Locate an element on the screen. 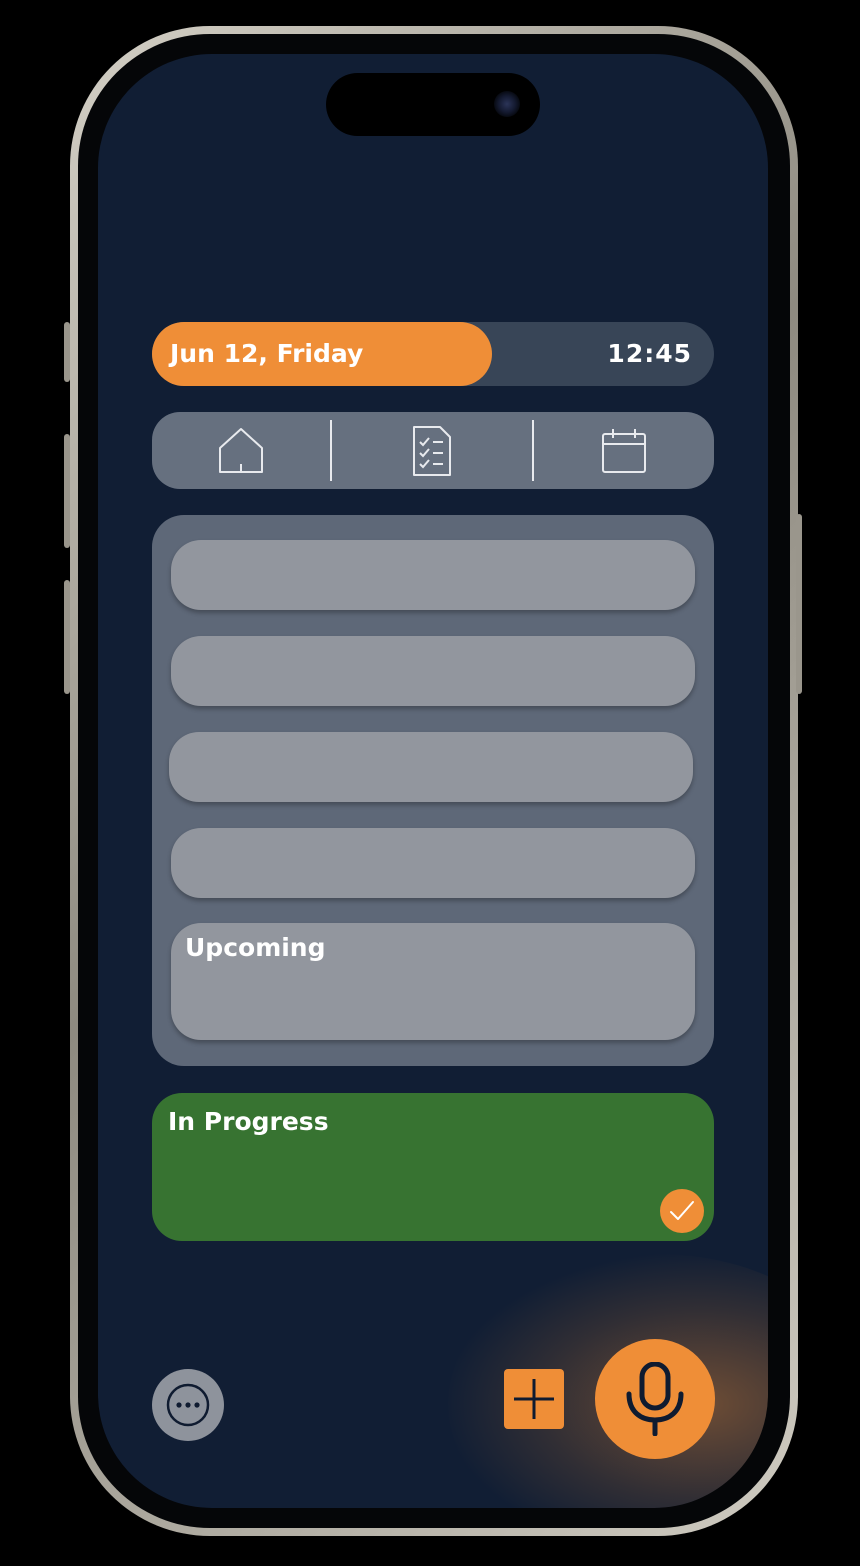 This screenshot has height=1566, width=860. date-pill: Jun 12, Friday is located at coordinates (322, 354).